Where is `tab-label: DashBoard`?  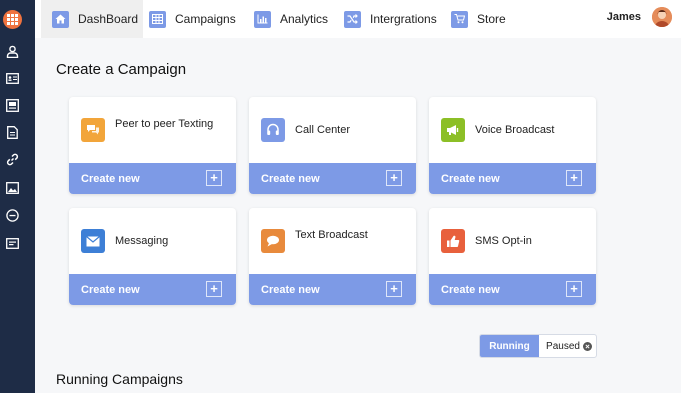
tab-label: DashBoard is located at coordinates (108, 19).